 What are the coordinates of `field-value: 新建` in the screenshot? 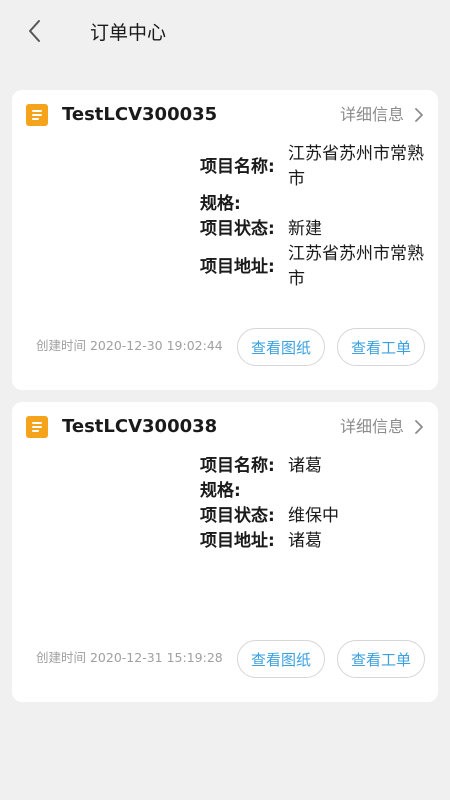 It's located at (305, 229).